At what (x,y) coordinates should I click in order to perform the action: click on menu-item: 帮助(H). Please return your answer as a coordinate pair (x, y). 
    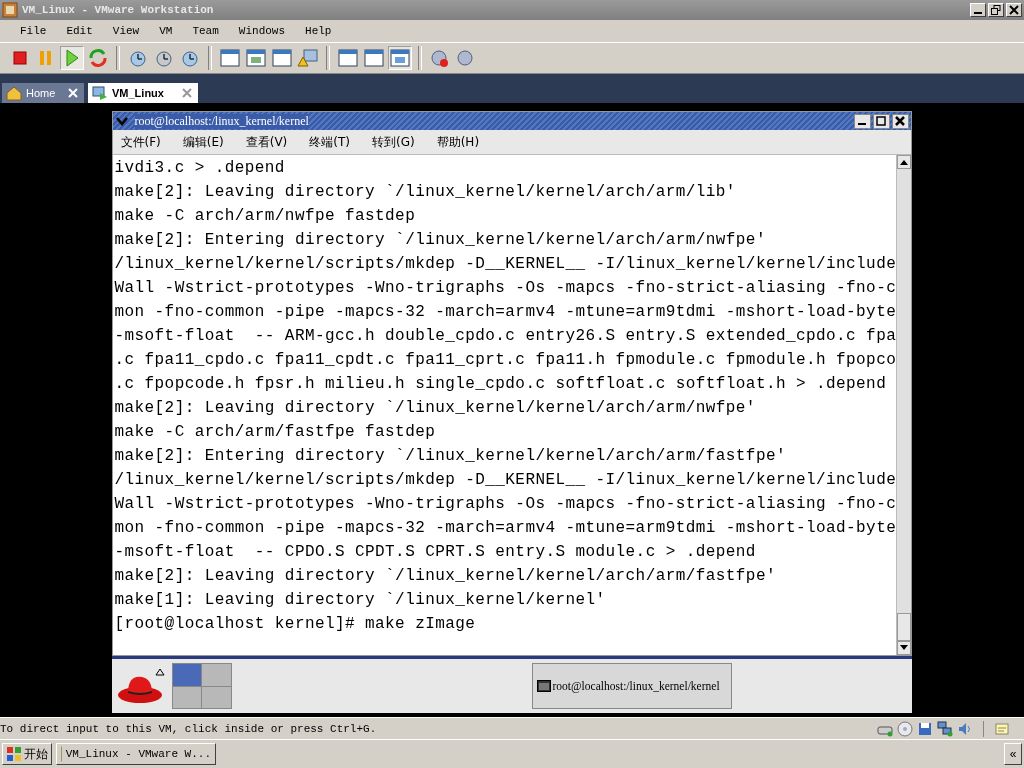
    Looking at the image, I should click on (464, 142).